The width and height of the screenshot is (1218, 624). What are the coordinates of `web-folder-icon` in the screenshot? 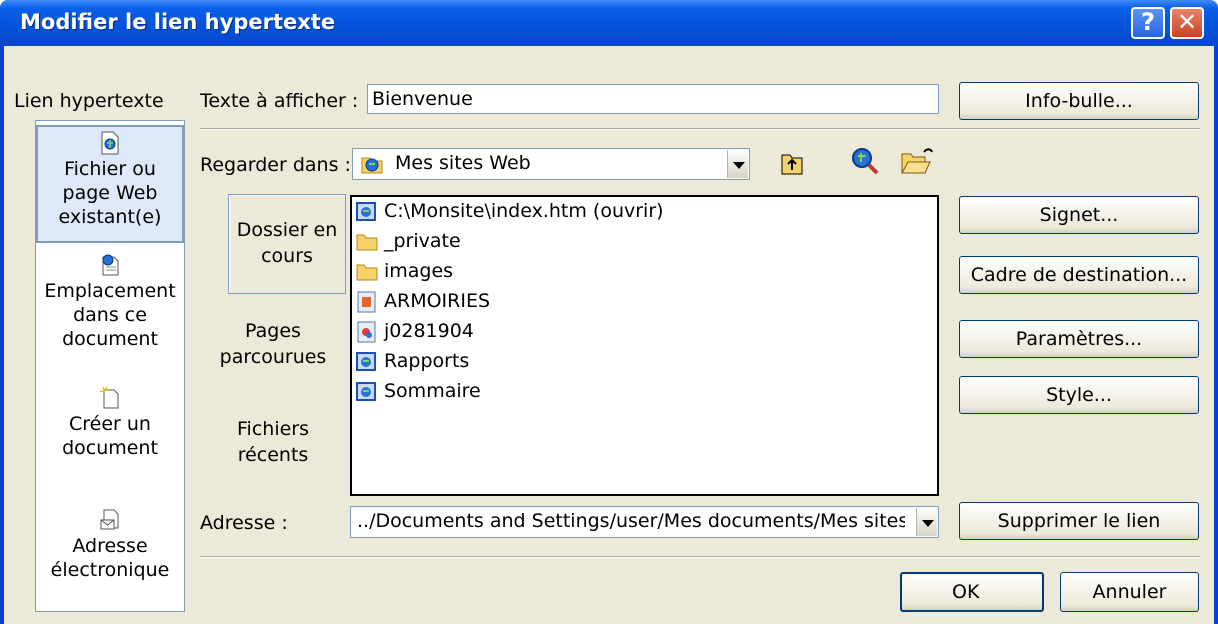 It's located at (372, 165).